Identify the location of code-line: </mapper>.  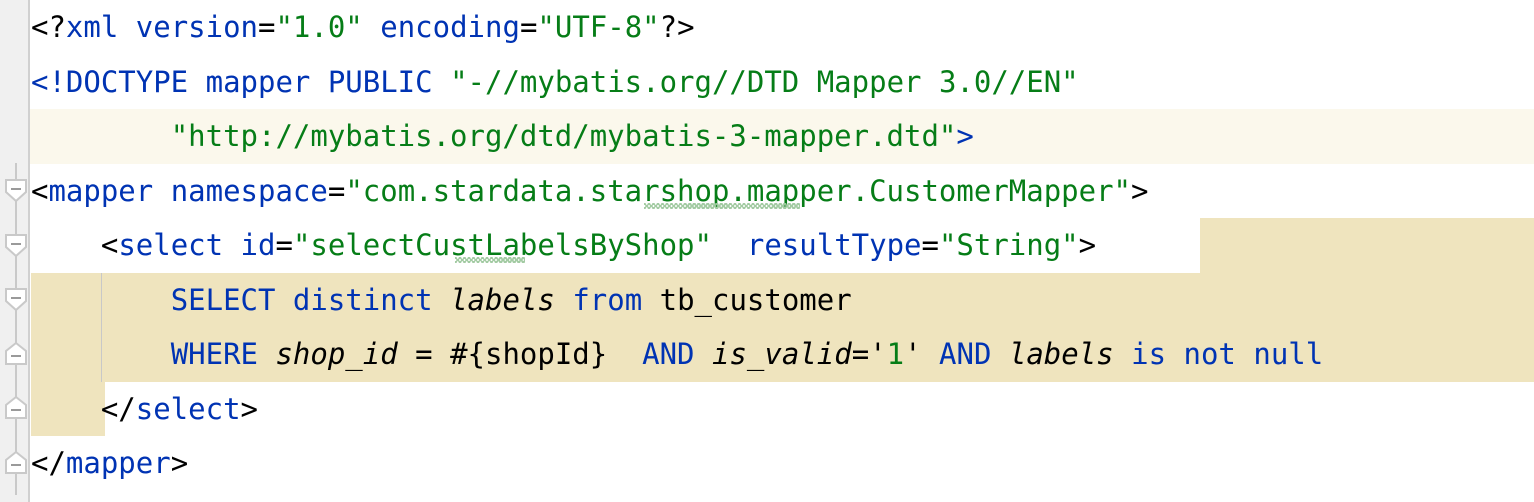
(767, 463).